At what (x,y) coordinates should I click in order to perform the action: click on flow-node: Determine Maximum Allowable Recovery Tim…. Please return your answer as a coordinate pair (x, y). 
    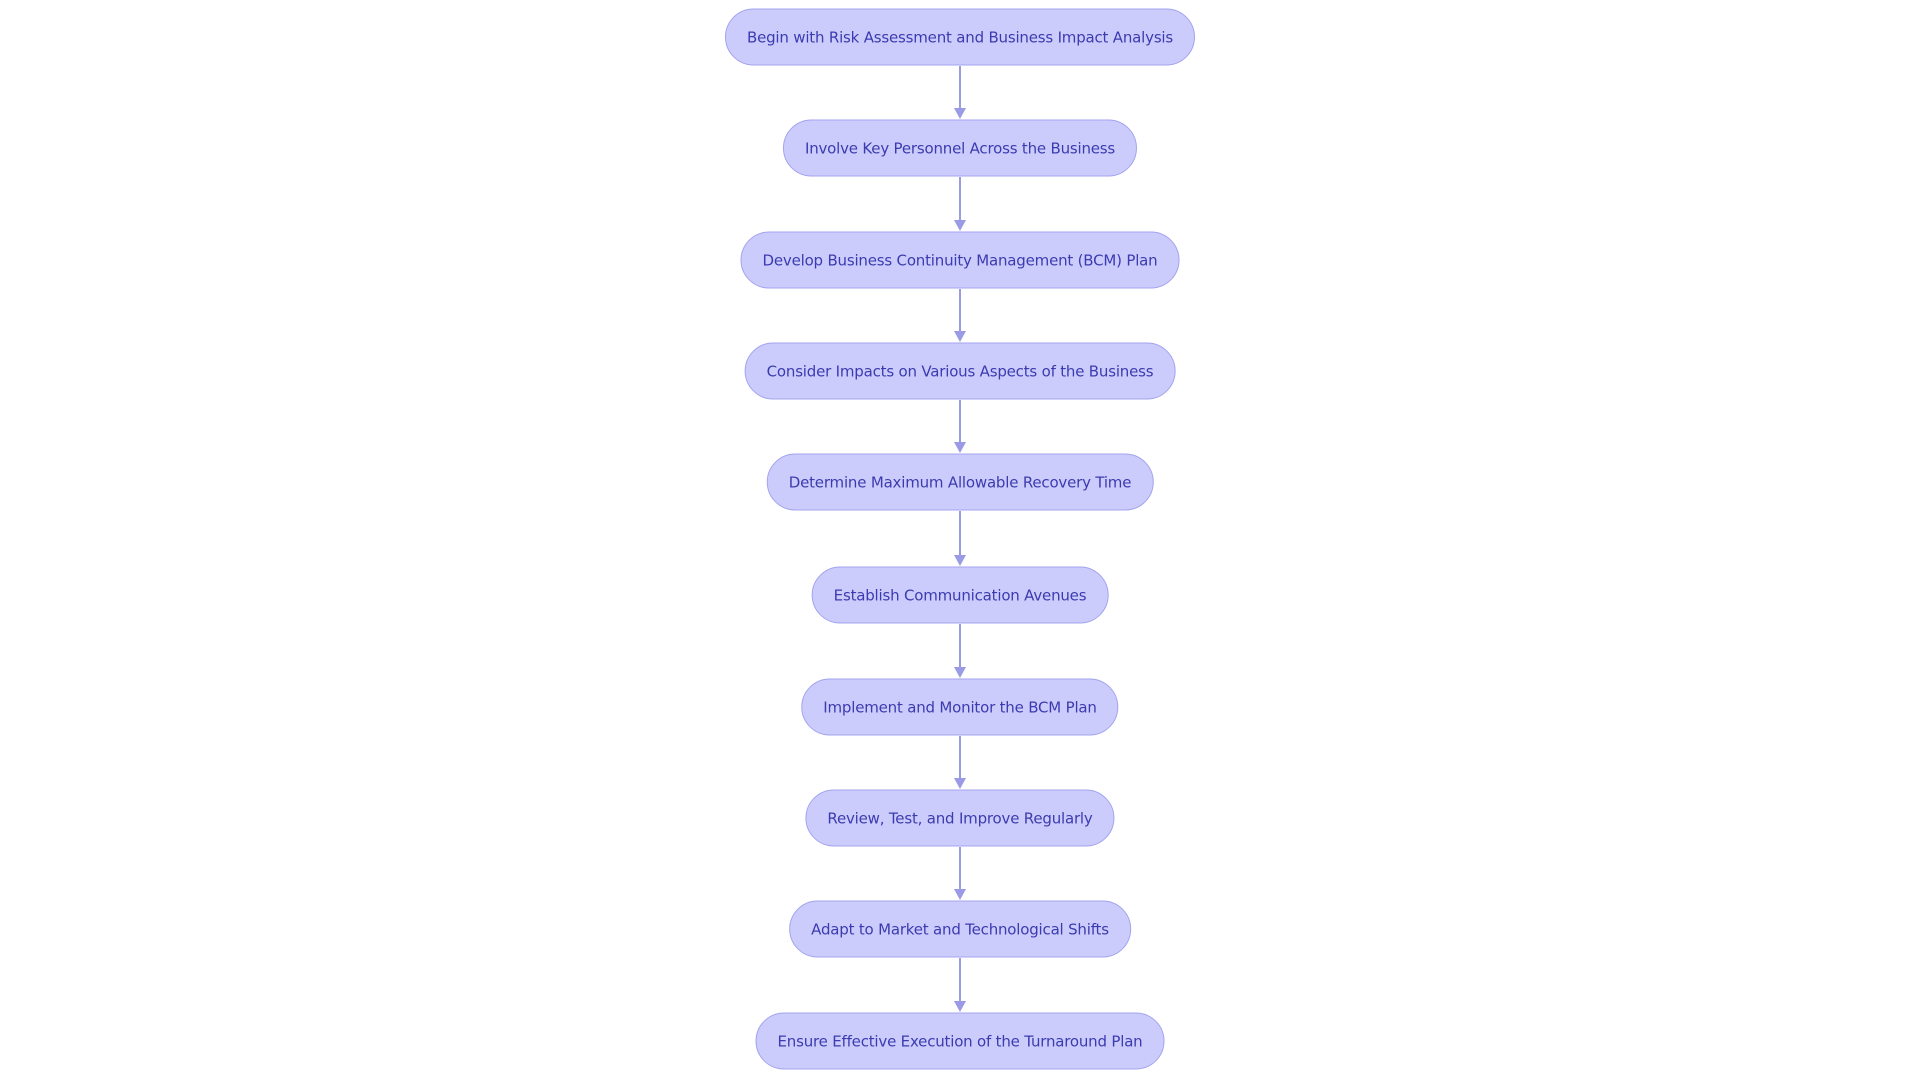
    Looking at the image, I should click on (960, 482).